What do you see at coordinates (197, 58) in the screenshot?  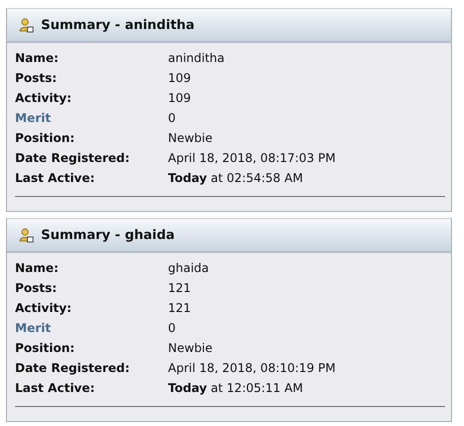 I see `field-value: aninditha` at bounding box center [197, 58].